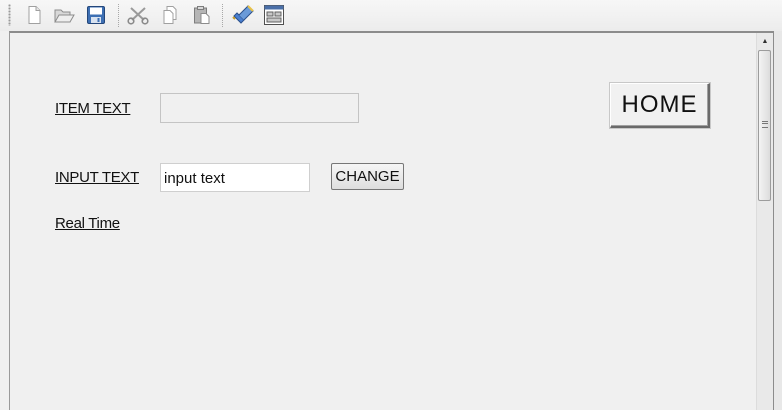 Image resolution: width=782 pixels, height=410 pixels. I want to click on window-layout-icon, so click(274, 15).